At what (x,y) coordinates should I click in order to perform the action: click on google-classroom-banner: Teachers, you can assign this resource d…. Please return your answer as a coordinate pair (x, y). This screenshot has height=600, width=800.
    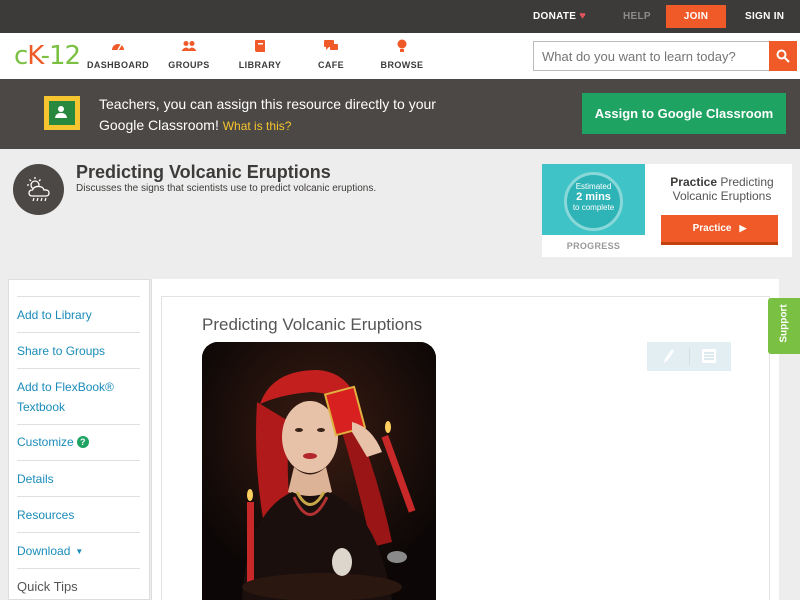
    Looking at the image, I should click on (400, 114).